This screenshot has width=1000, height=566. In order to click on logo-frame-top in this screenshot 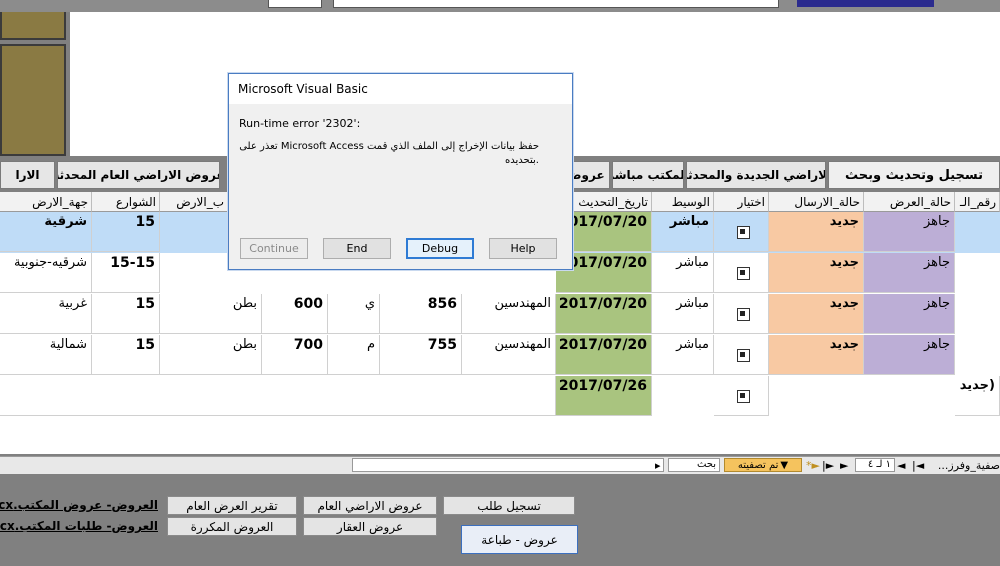, I will do `click(33, 26)`.